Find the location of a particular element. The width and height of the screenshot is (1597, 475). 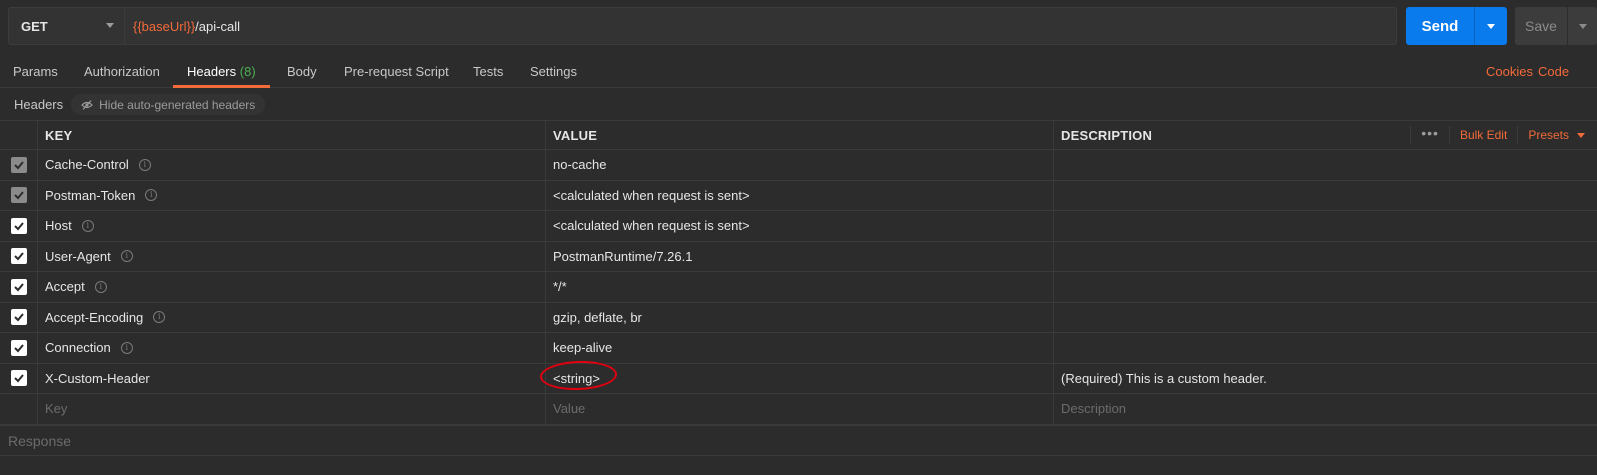

table-row: Accept-Encoding i gzip, deflate, br is located at coordinates (798, 317).